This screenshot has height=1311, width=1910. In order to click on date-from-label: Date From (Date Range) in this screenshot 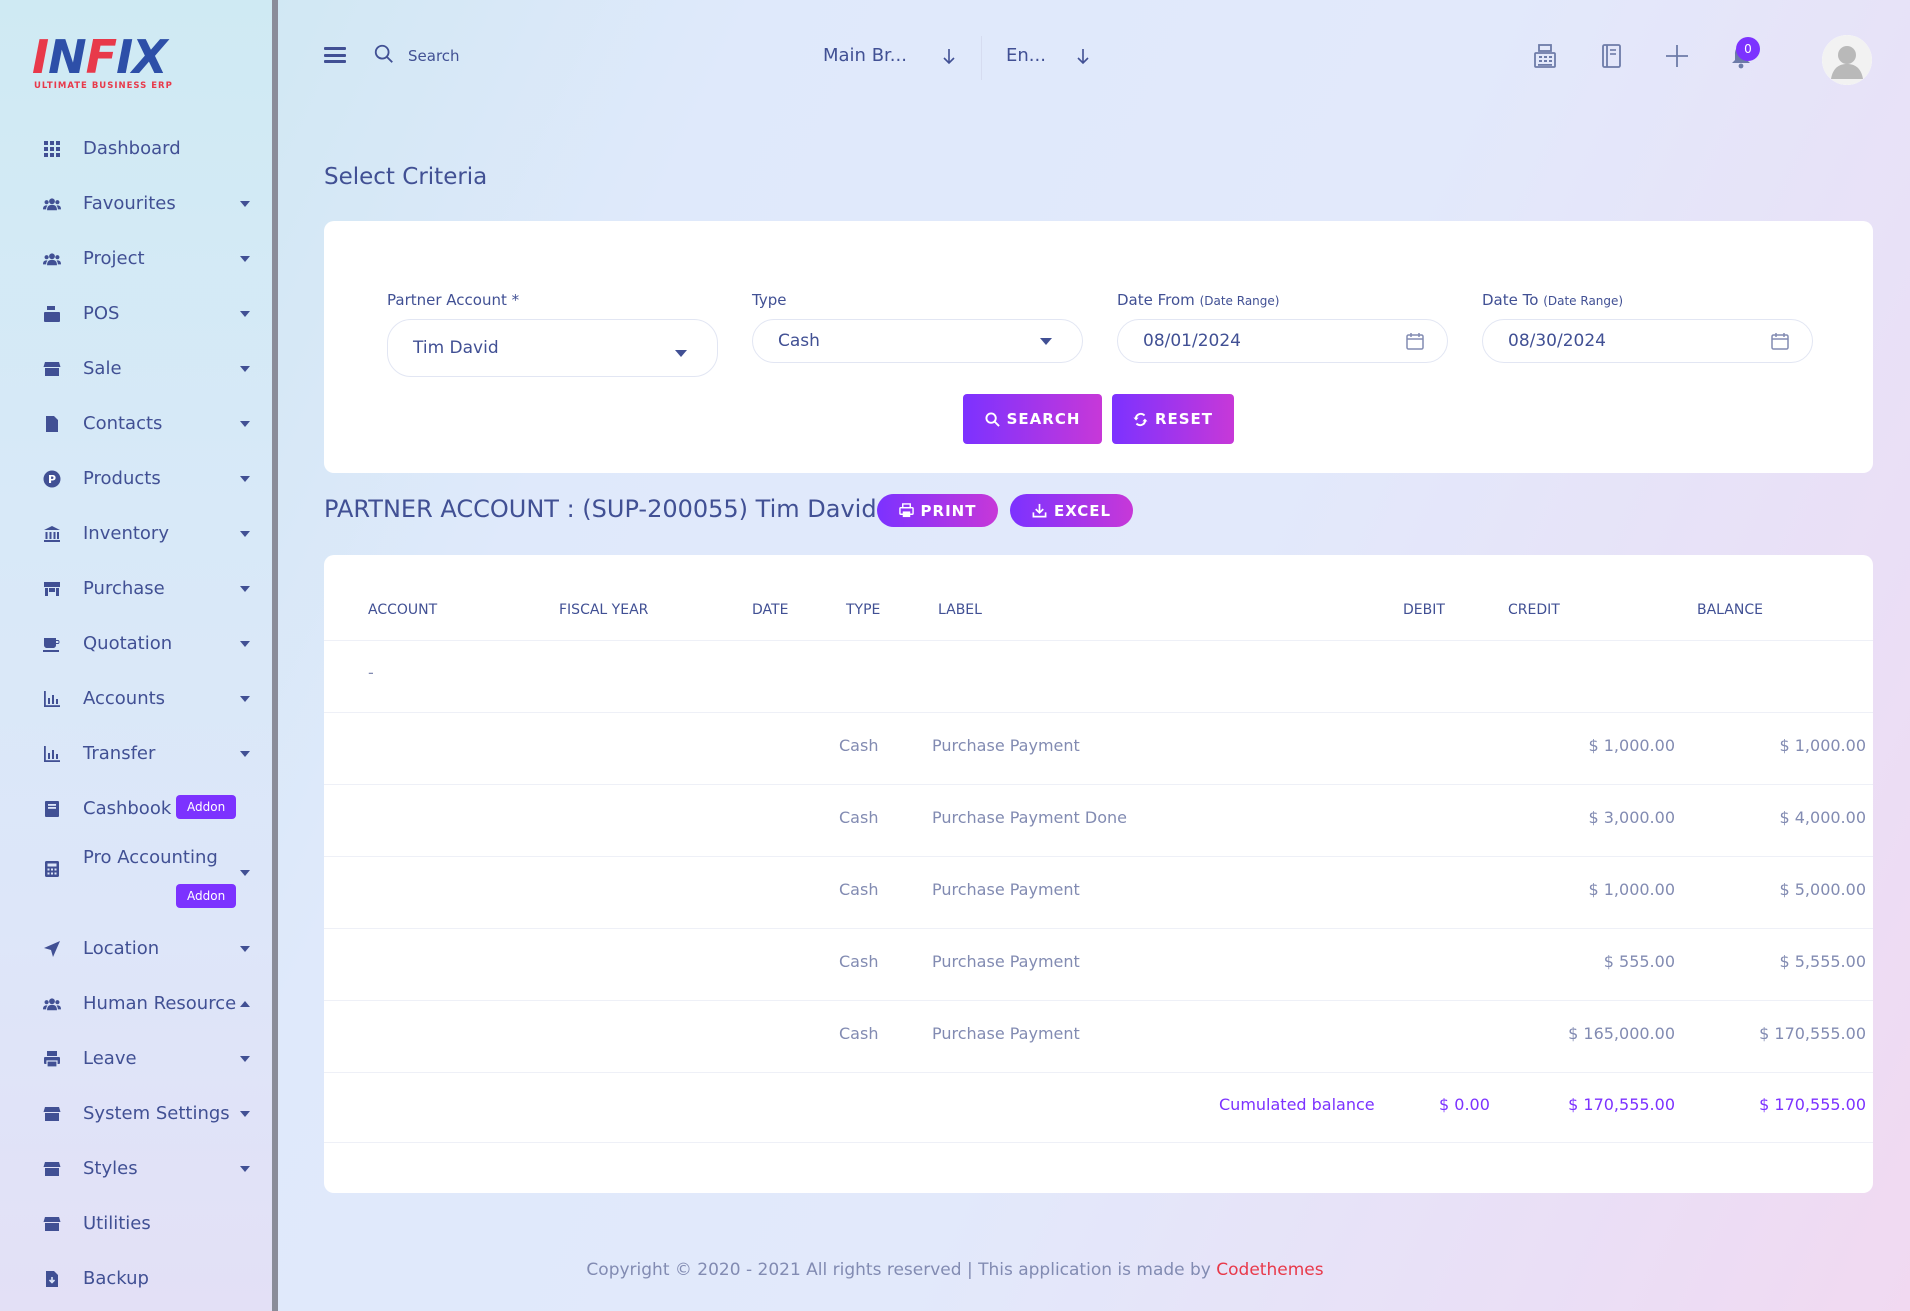, I will do `click(1198, 300)`.